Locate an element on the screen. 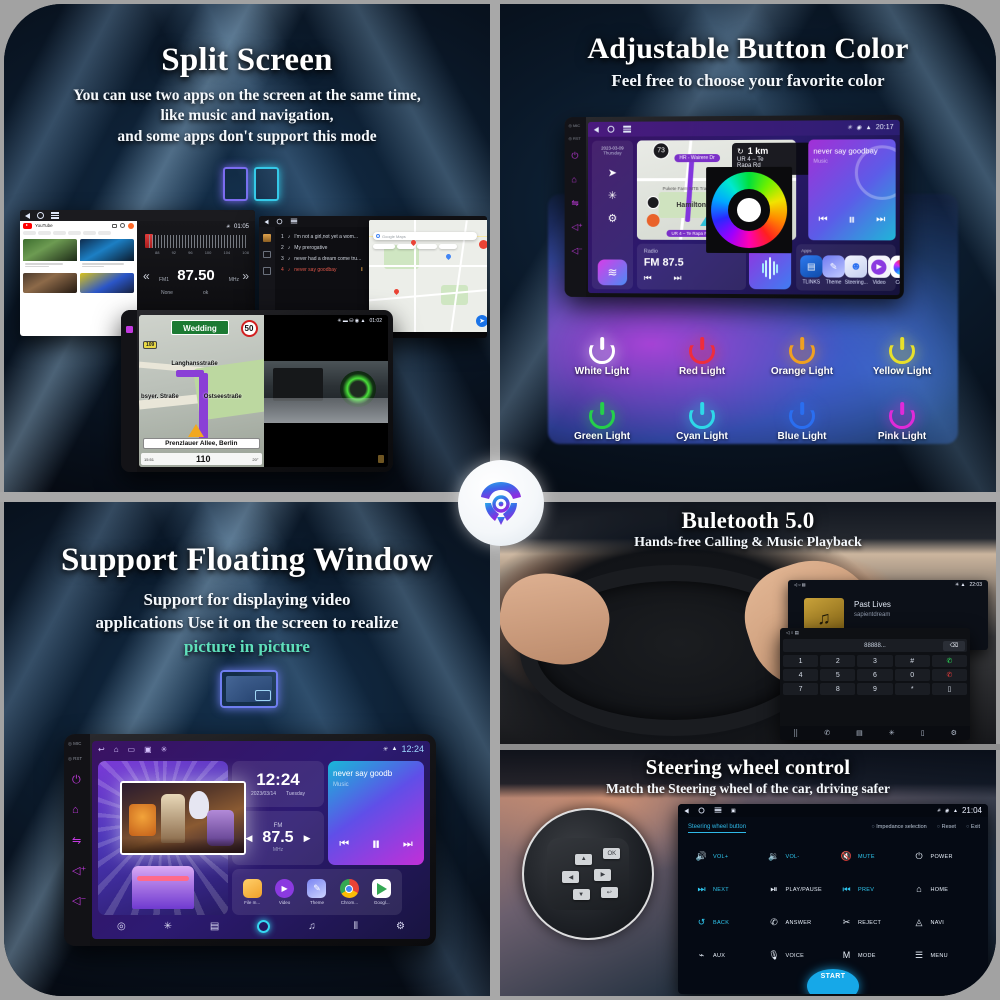 The height and width of the screenshot is (1000, 1000). key-3: 3 is located at coordinates (875, 661).